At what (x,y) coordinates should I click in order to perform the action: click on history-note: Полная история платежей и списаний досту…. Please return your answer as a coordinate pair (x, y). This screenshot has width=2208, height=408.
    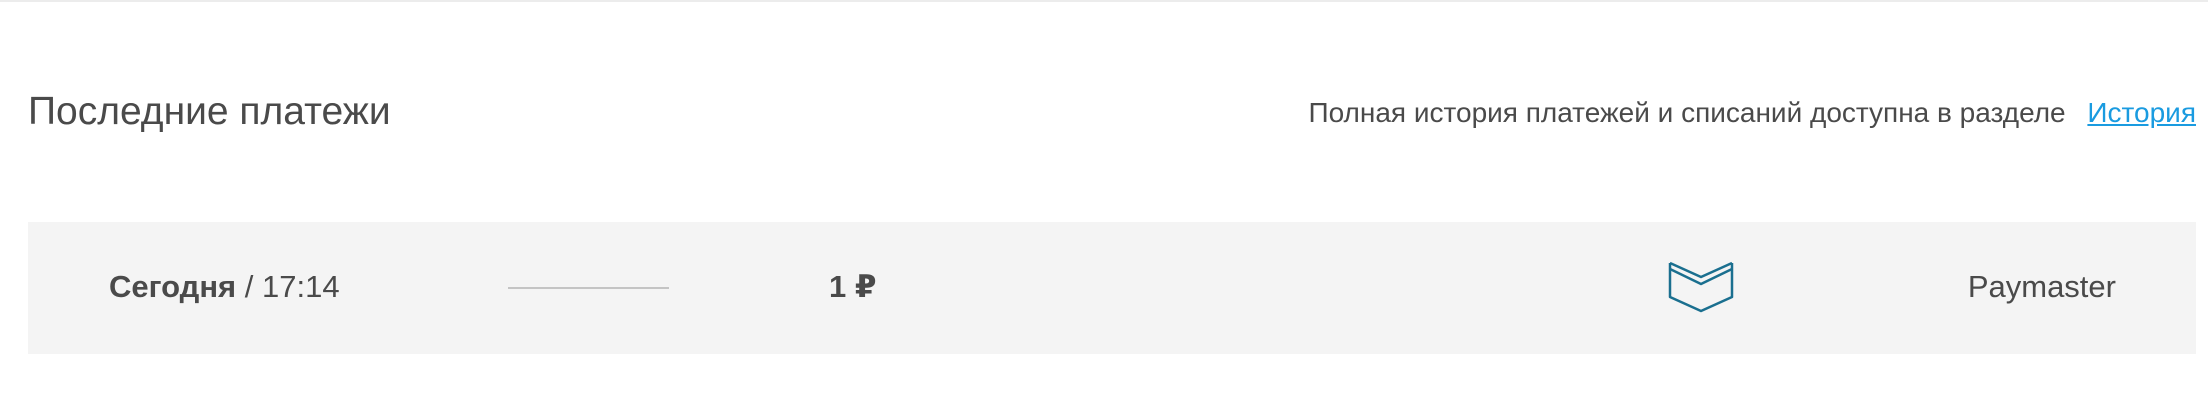
    Looking at the image, I should click on (1752, 113).